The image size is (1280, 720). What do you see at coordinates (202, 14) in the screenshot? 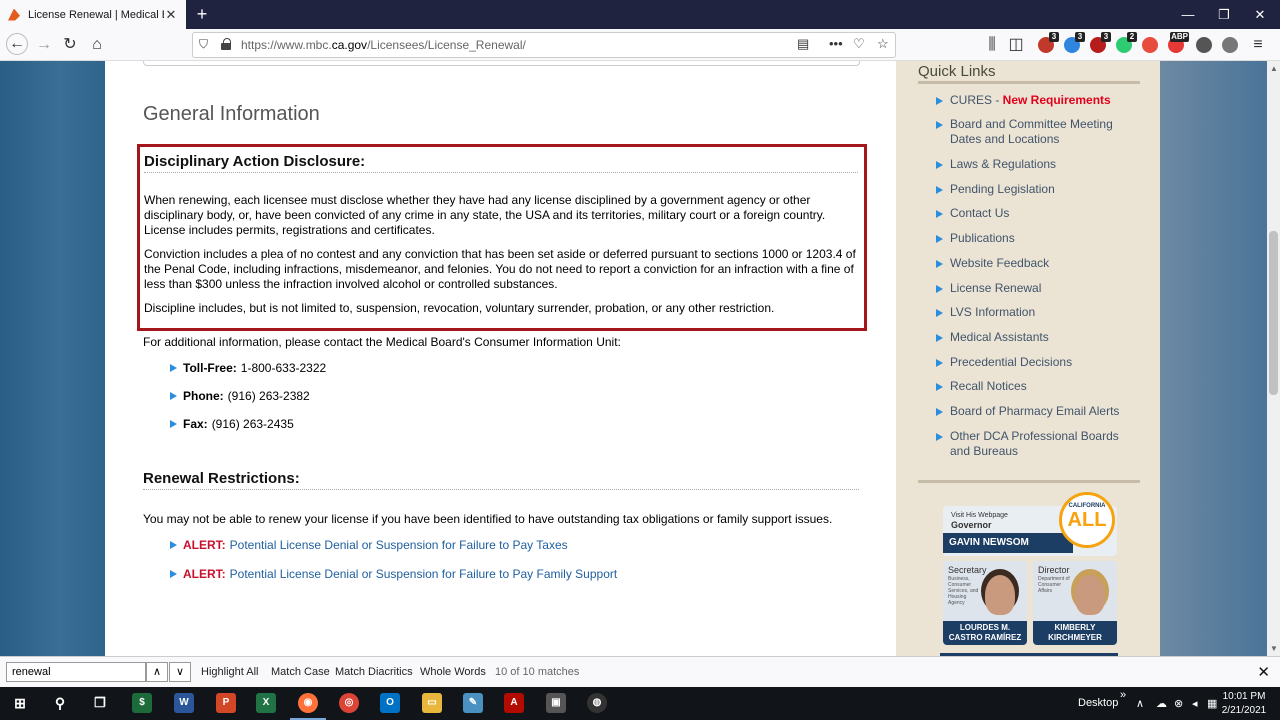
I see `new-tab-icon: +` at bounding box center [202, 14].